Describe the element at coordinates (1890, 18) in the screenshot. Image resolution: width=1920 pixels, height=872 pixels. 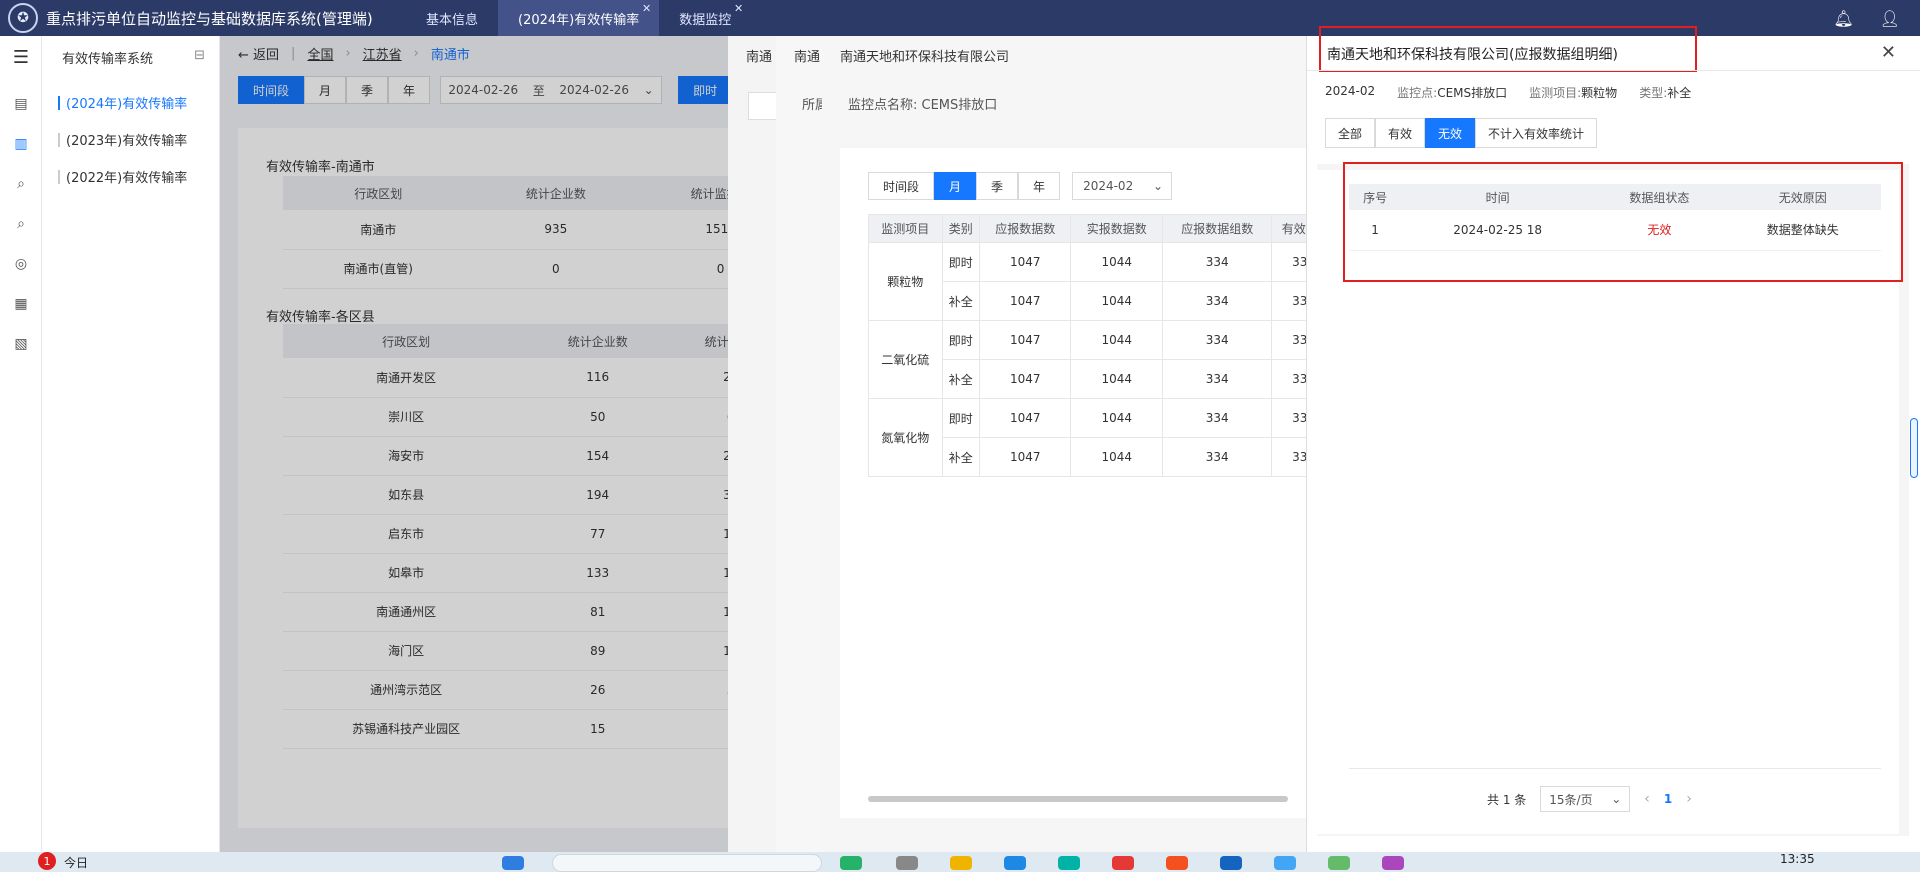
I see `user-icon: 👤︎` at that location.